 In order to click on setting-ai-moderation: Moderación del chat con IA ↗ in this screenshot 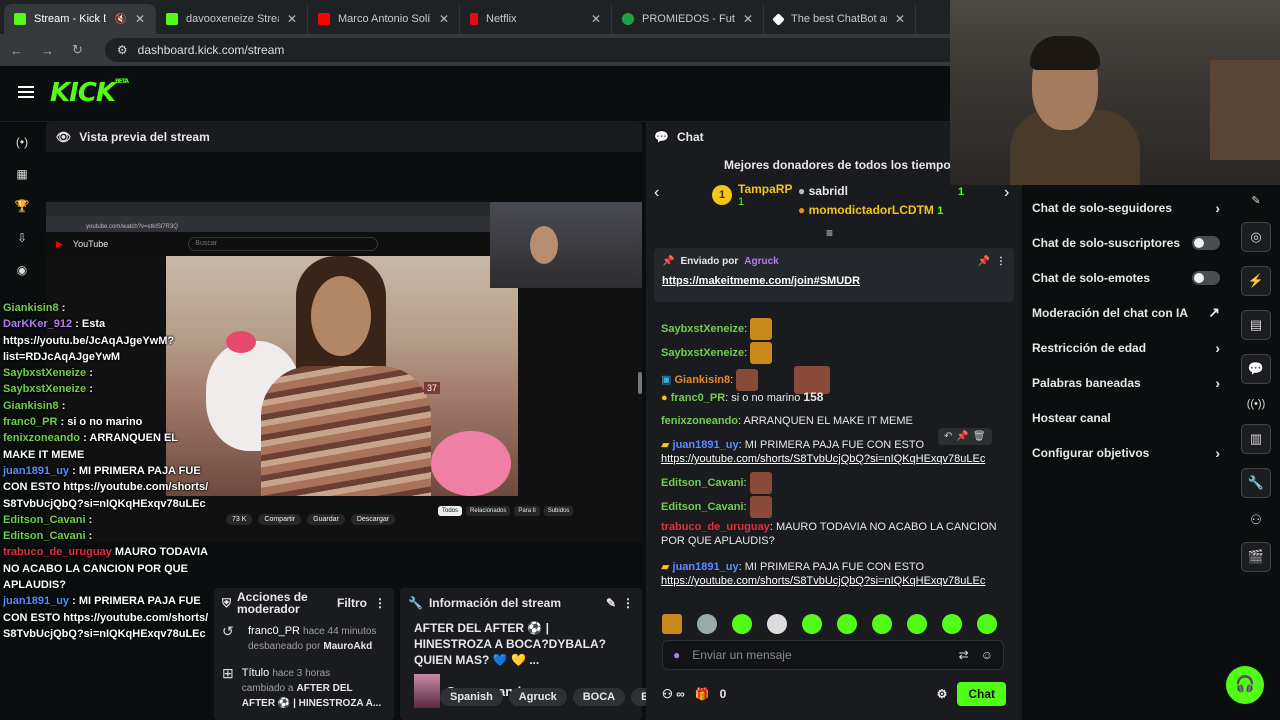, I will do `click(1127, 312)`.